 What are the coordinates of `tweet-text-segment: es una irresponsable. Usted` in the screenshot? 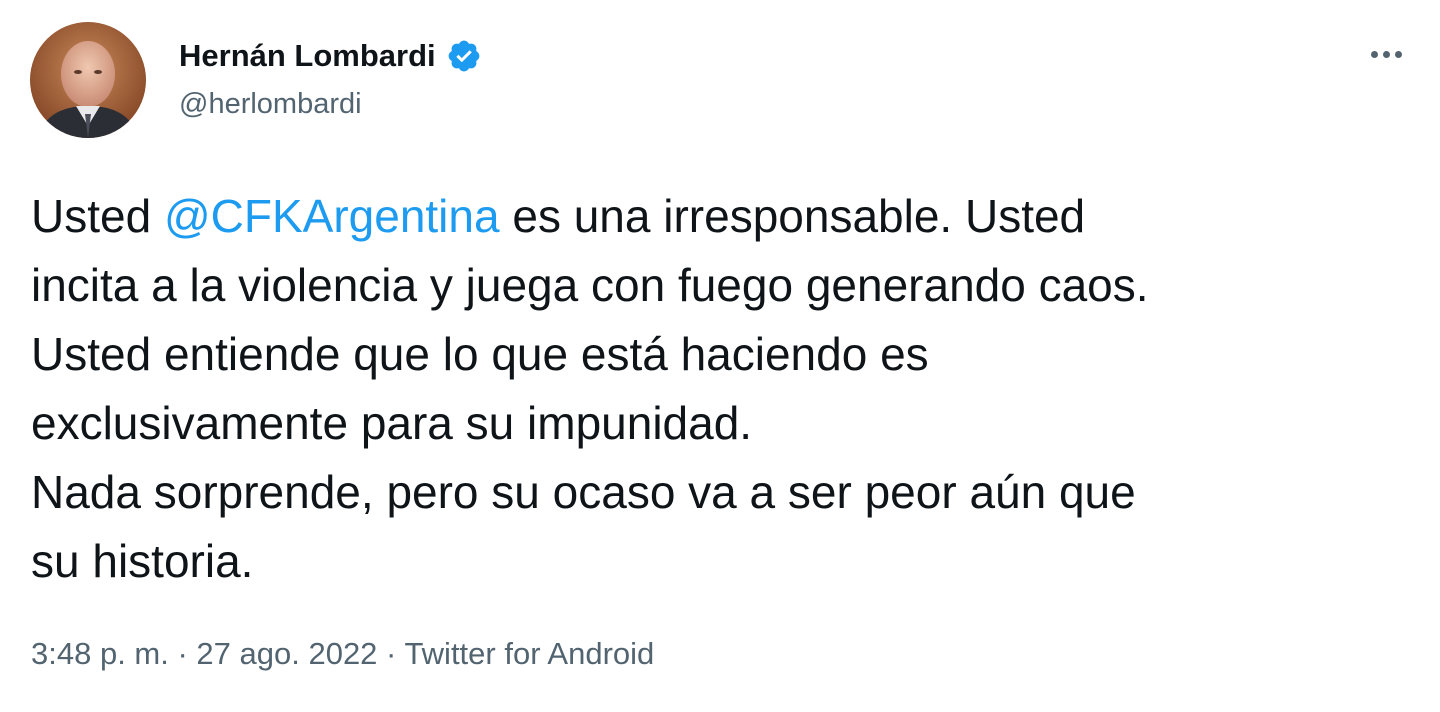 It's located at (792, 216).